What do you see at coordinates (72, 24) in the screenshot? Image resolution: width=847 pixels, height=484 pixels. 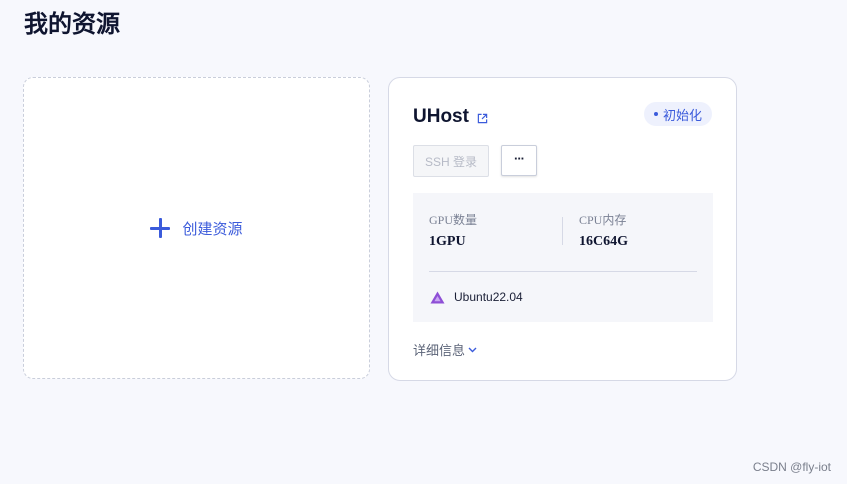 I see `page-title: 我的资源` at bounding box center [72, 24].